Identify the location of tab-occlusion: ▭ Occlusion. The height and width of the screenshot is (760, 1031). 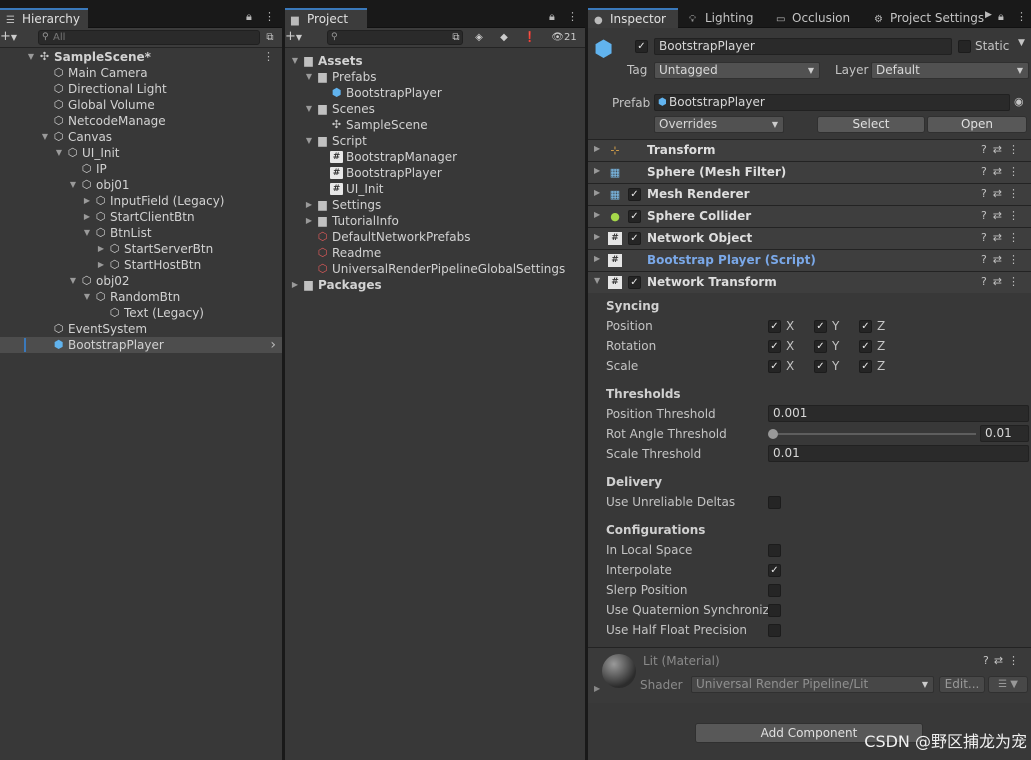
(813, 18).